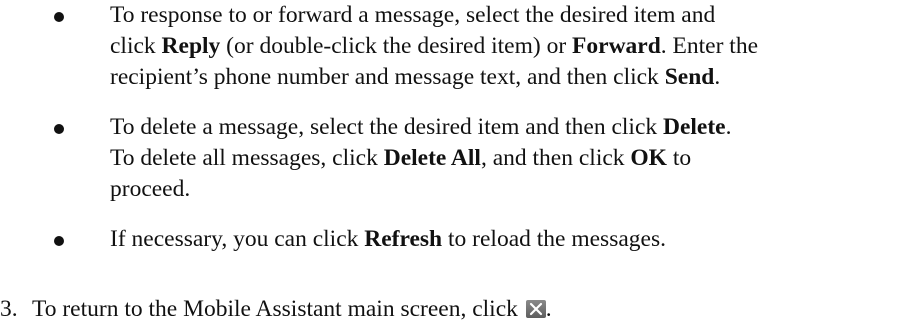 The width and height of the screenshot is (904, 329). What do you see at coordinates (237, 239) in the screenshot?
I see `text-run: If necessary, you can click` at bounding box center [237, 239].